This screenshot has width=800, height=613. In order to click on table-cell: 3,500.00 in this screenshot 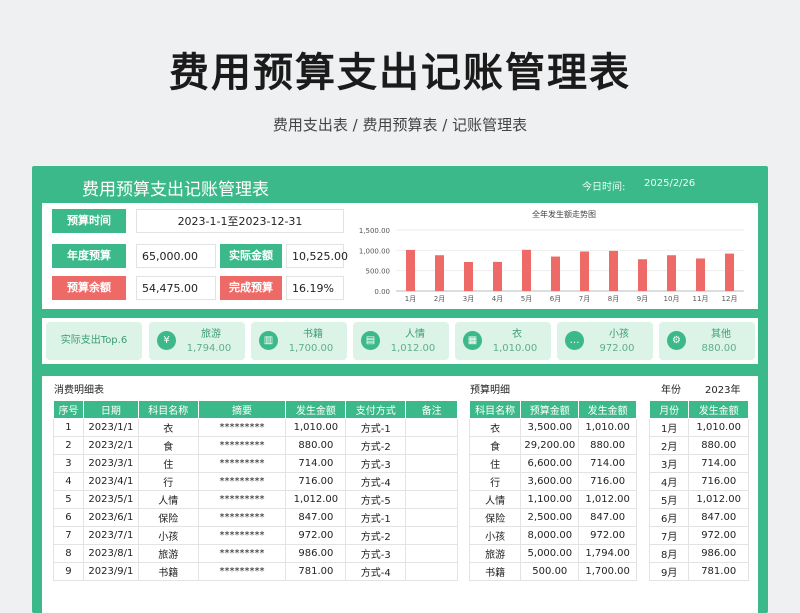, I will do `click(550, 427)`.